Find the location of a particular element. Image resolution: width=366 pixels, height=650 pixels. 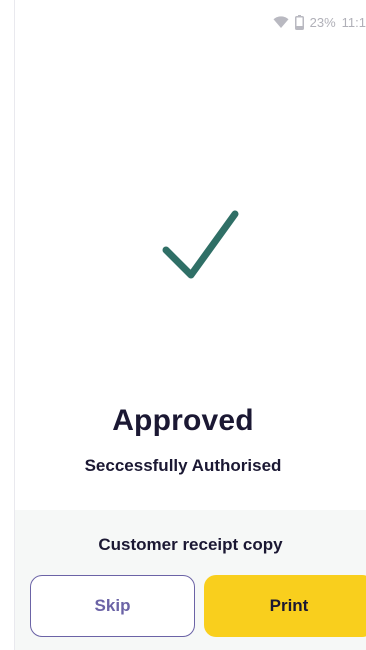

checkmark-icon is located at coordinates (200, 246).